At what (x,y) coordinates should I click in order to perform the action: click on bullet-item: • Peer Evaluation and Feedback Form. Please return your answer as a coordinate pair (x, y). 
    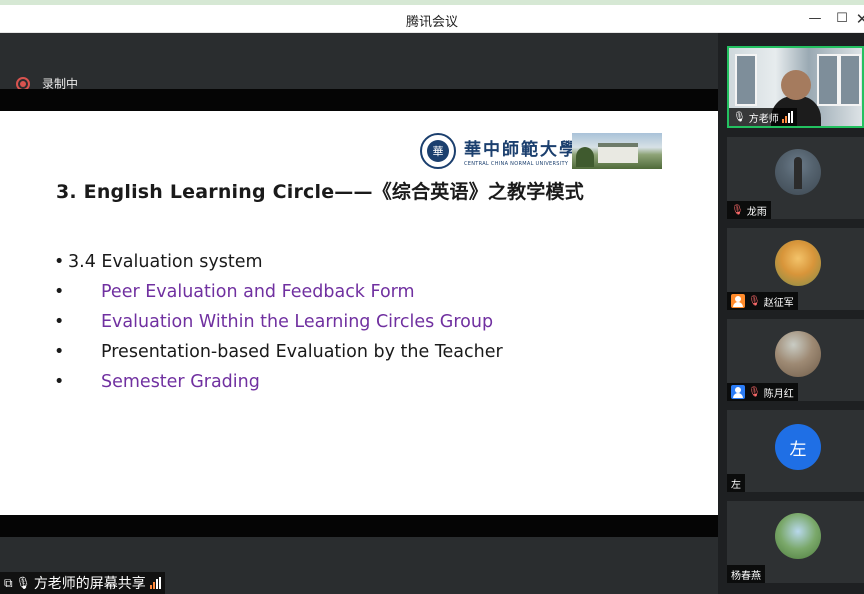
    Looking at the image, I should click on (234, 292).